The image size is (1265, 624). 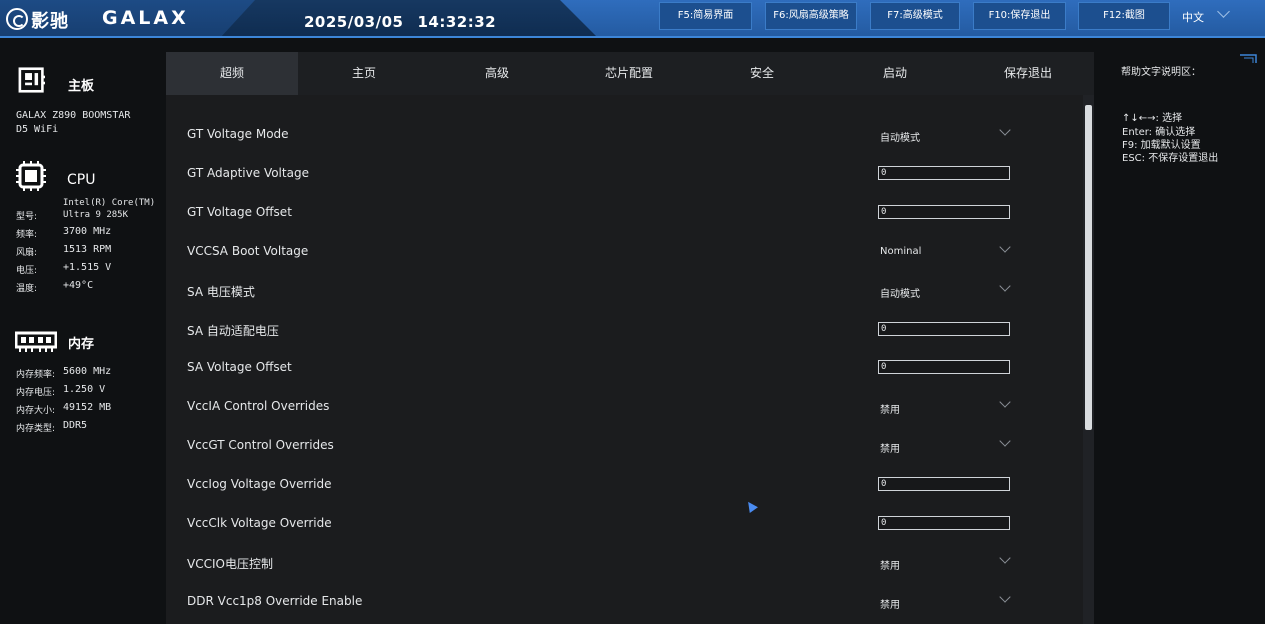 What do you see at coordinates (624, 173) in the screenshot?
I see `setting-row: GT Adaptive Voltage 0` at bounding box center [624, 173].